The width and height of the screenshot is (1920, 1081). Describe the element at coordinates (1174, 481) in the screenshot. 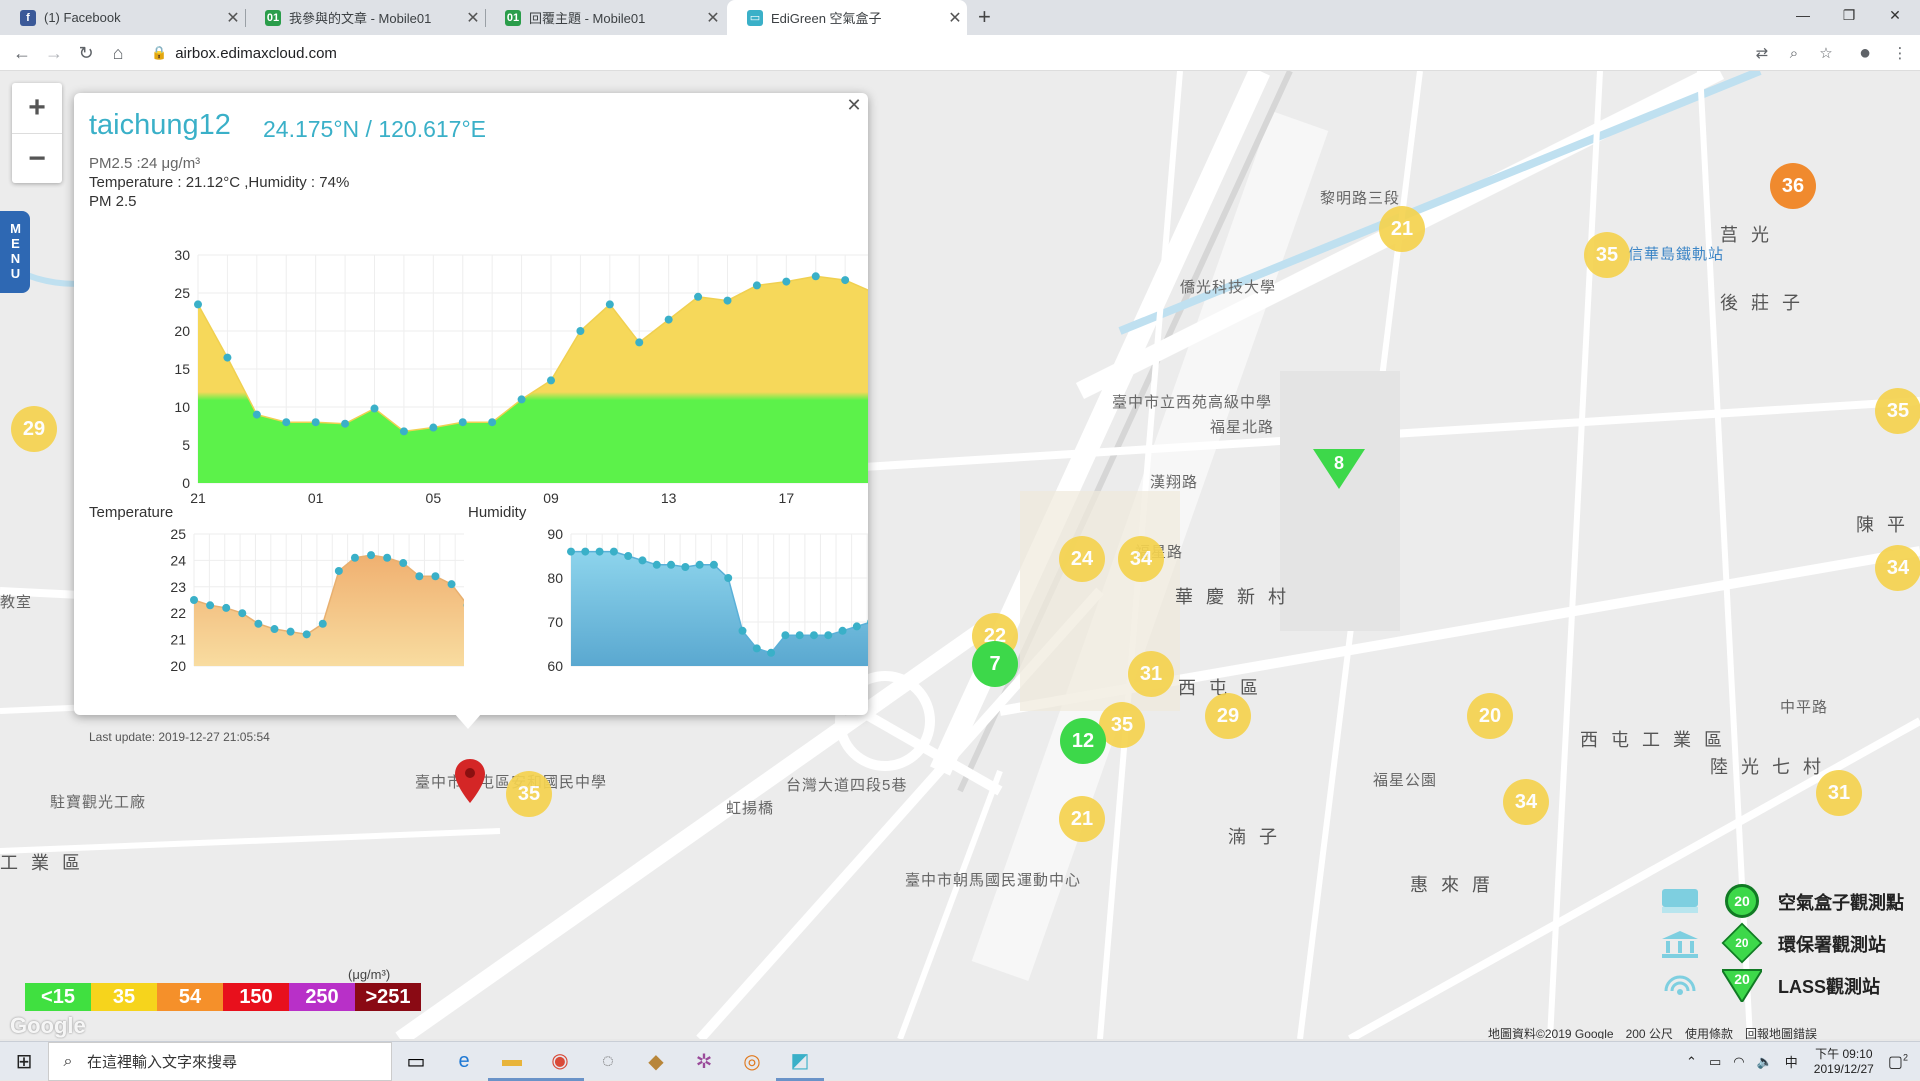

I see `map-label: 漢翔路` at that location.